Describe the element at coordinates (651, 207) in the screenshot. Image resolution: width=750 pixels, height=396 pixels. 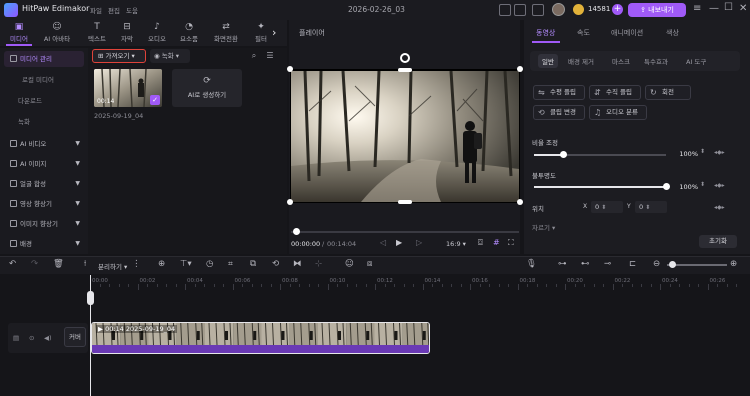
I see `position-y-input: 0 ⬍` at that location.